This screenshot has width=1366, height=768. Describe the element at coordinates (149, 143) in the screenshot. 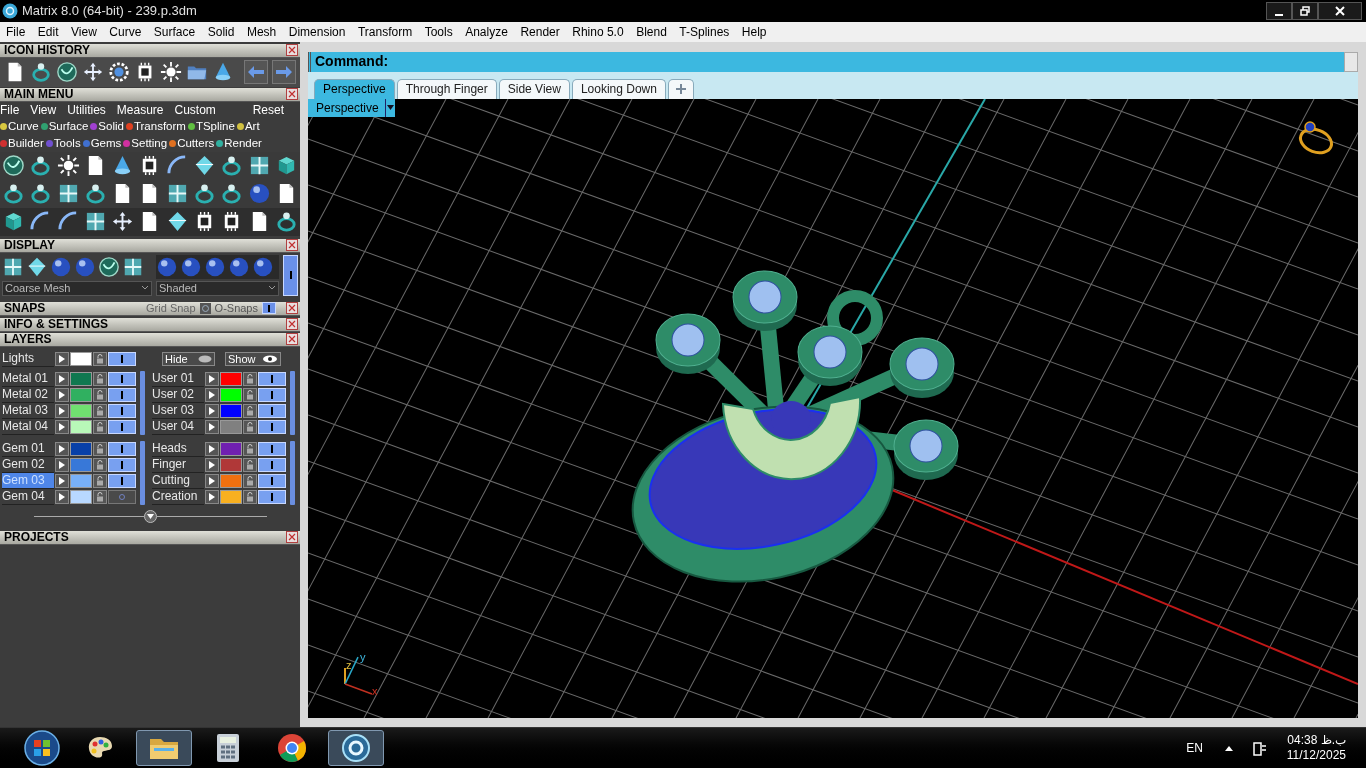

I see `category-item: Setting` at that location.